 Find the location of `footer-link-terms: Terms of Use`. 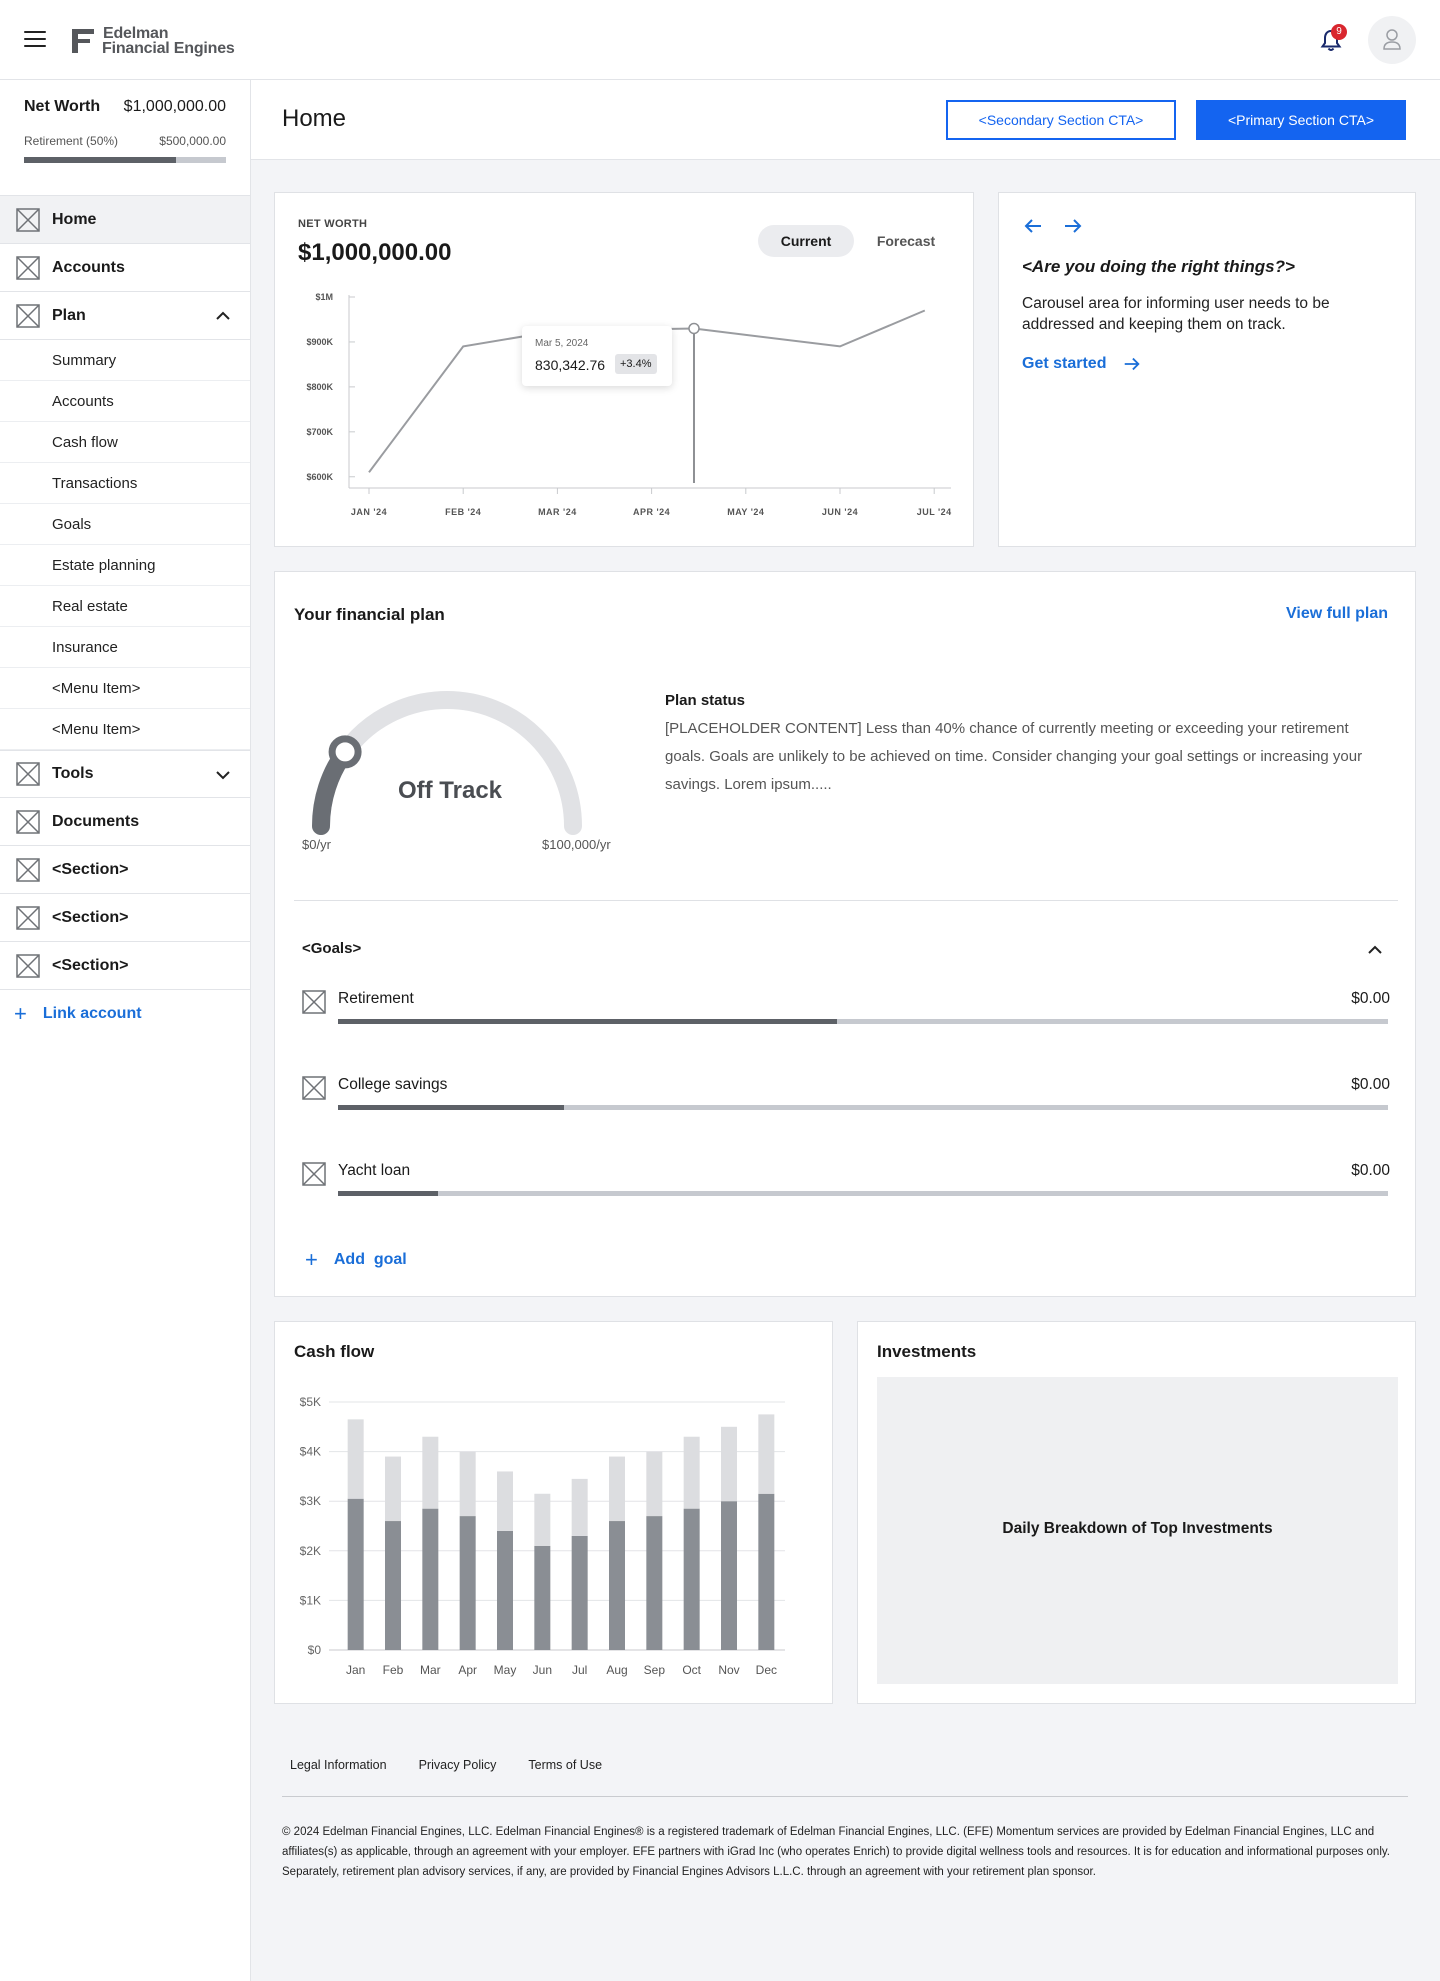

footer-link-terms: Terms of Use is located at coordinates (565, 1765).